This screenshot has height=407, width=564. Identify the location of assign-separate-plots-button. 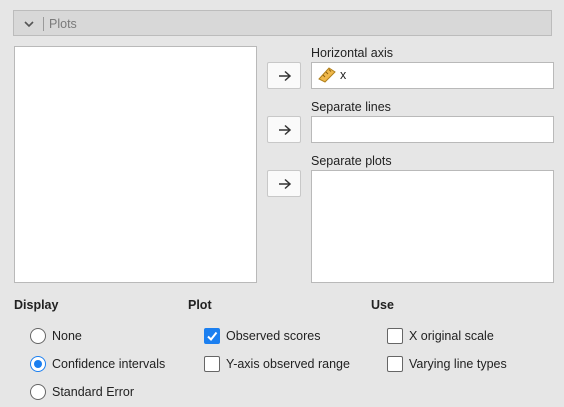
(284, 183).